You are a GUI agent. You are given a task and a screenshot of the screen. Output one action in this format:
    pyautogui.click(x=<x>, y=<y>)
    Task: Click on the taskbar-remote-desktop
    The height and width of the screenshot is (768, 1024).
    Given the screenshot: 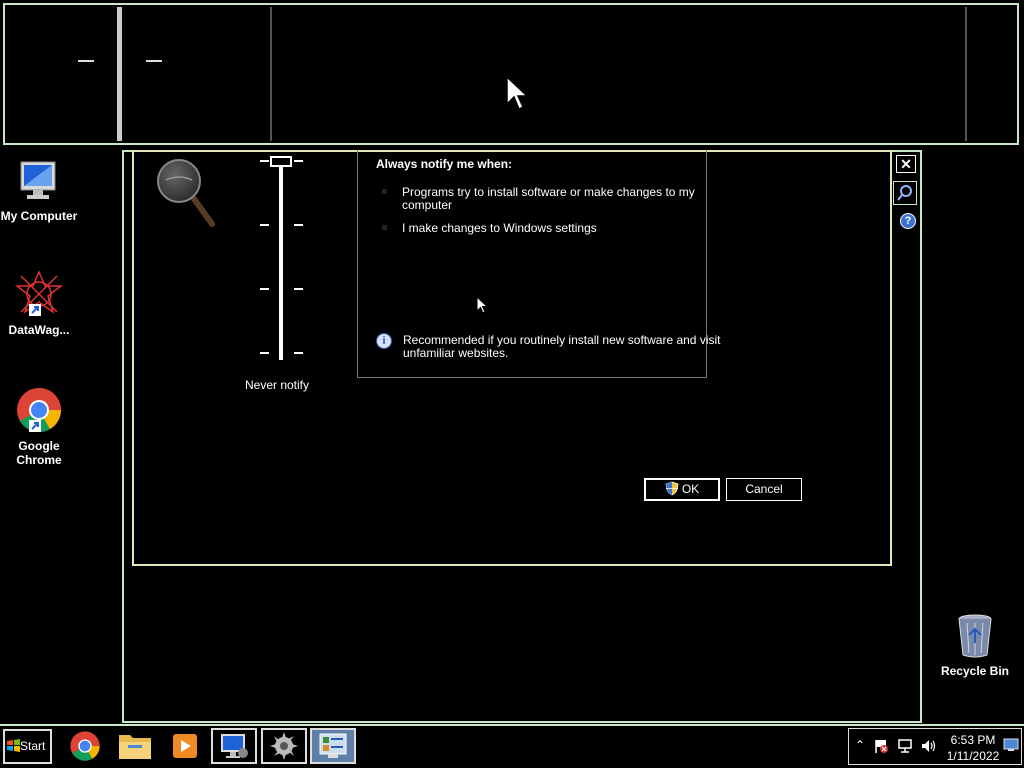 What is the action you would take?
    pyautogui.click(x=234, y=746)
    